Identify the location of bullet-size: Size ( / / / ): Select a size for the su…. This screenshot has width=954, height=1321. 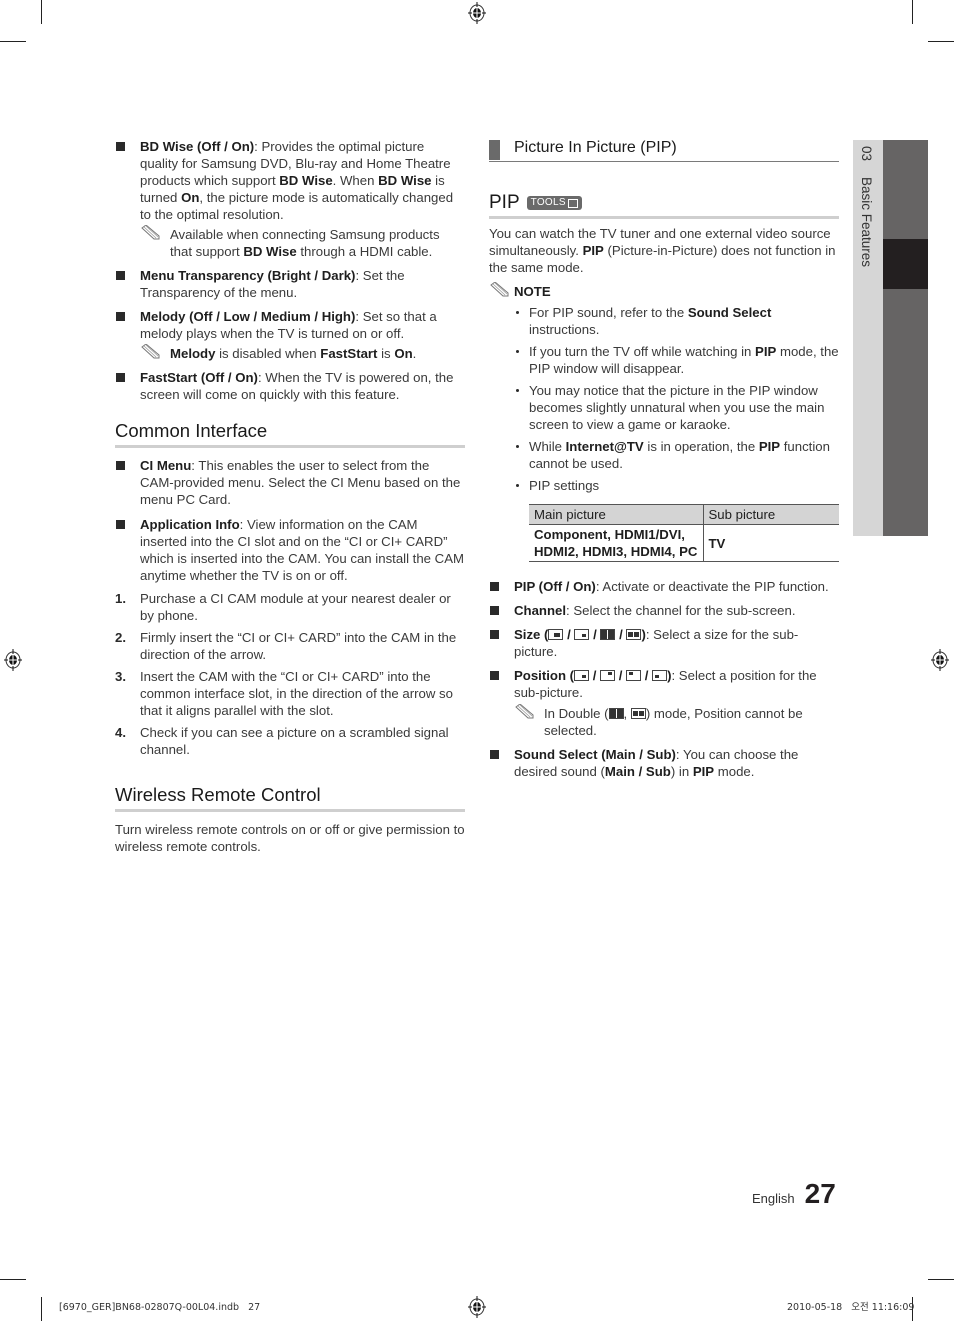
(664, 643).